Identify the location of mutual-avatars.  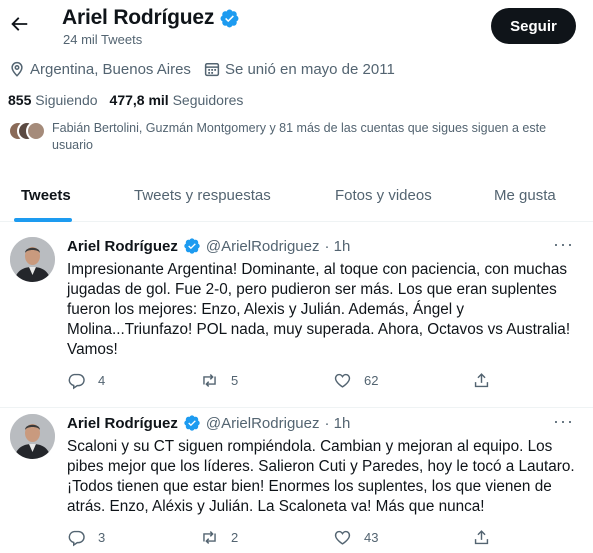
(30, 132).